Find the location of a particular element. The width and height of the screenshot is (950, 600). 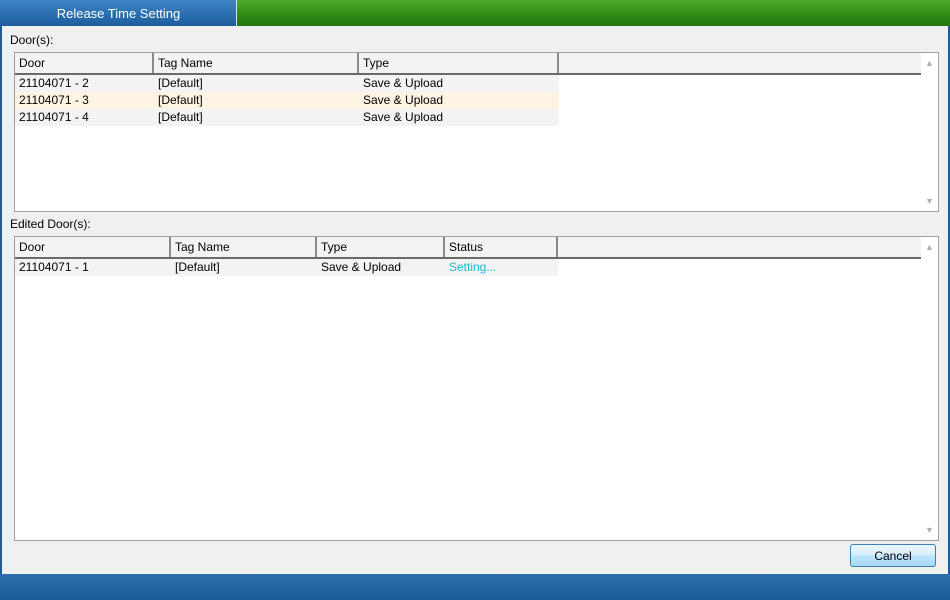

door-cell: 21104071 - 4 is located at coordinates (54, 117).